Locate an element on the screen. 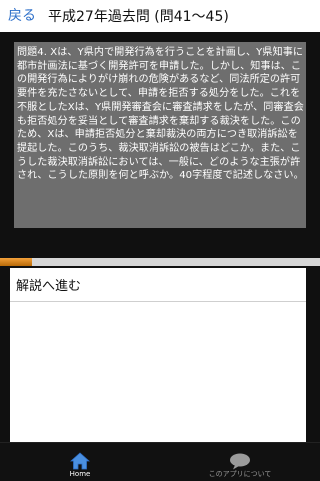 The height and width of the screenshot is (481, 320). home-icon is located at coordinates (80, 461).